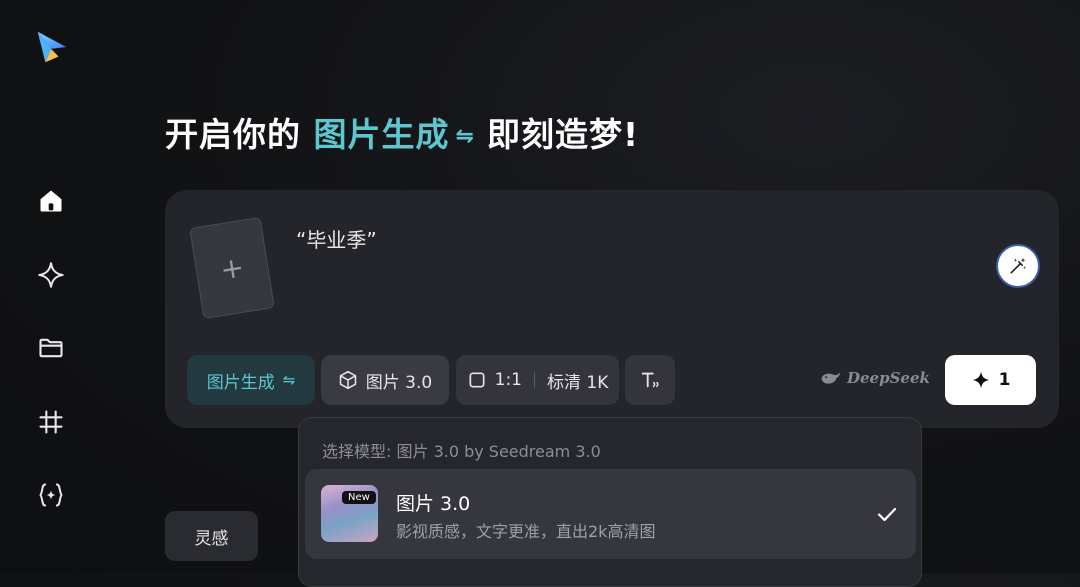 The height and width of the screenshot is (587, 1080). What do you see at coordinates (526, 531) in the screenshot?
I see `model-option-description: 影视质感，文字更准，直出2k高清图` at bounding box center [526, 531].